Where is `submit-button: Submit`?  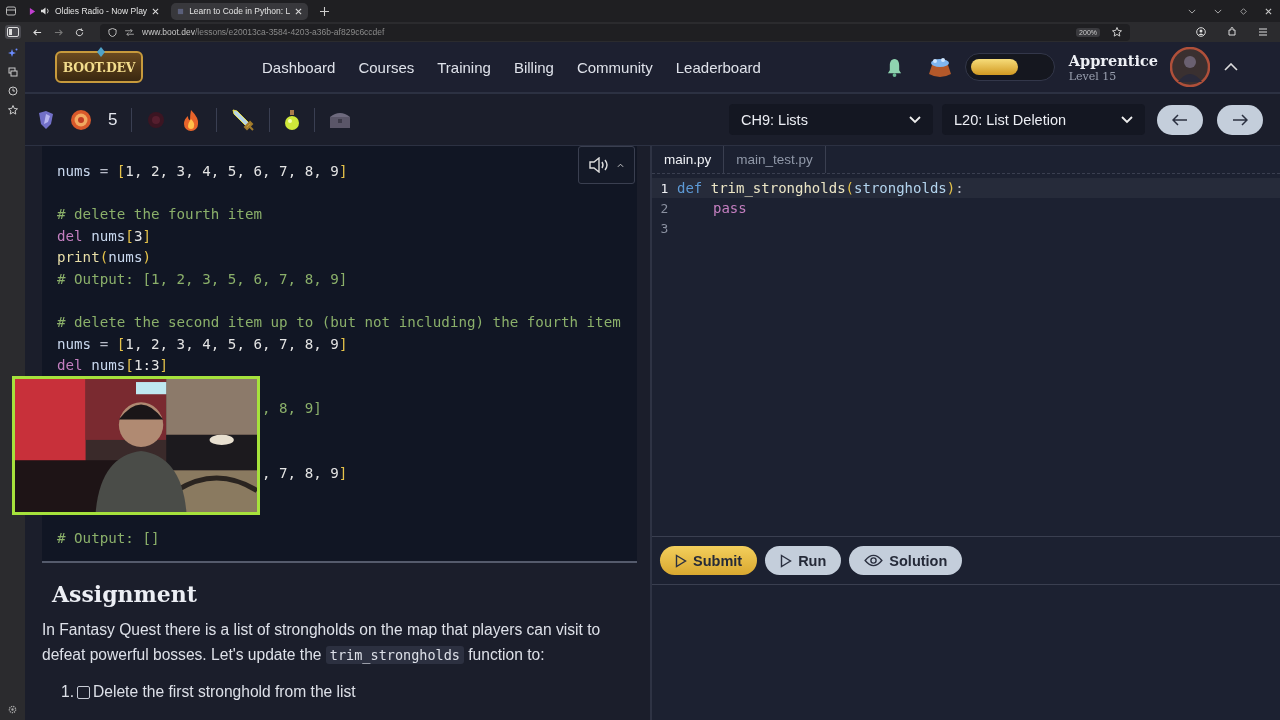
submit-button: Submit is located at coordinates (709, 560).